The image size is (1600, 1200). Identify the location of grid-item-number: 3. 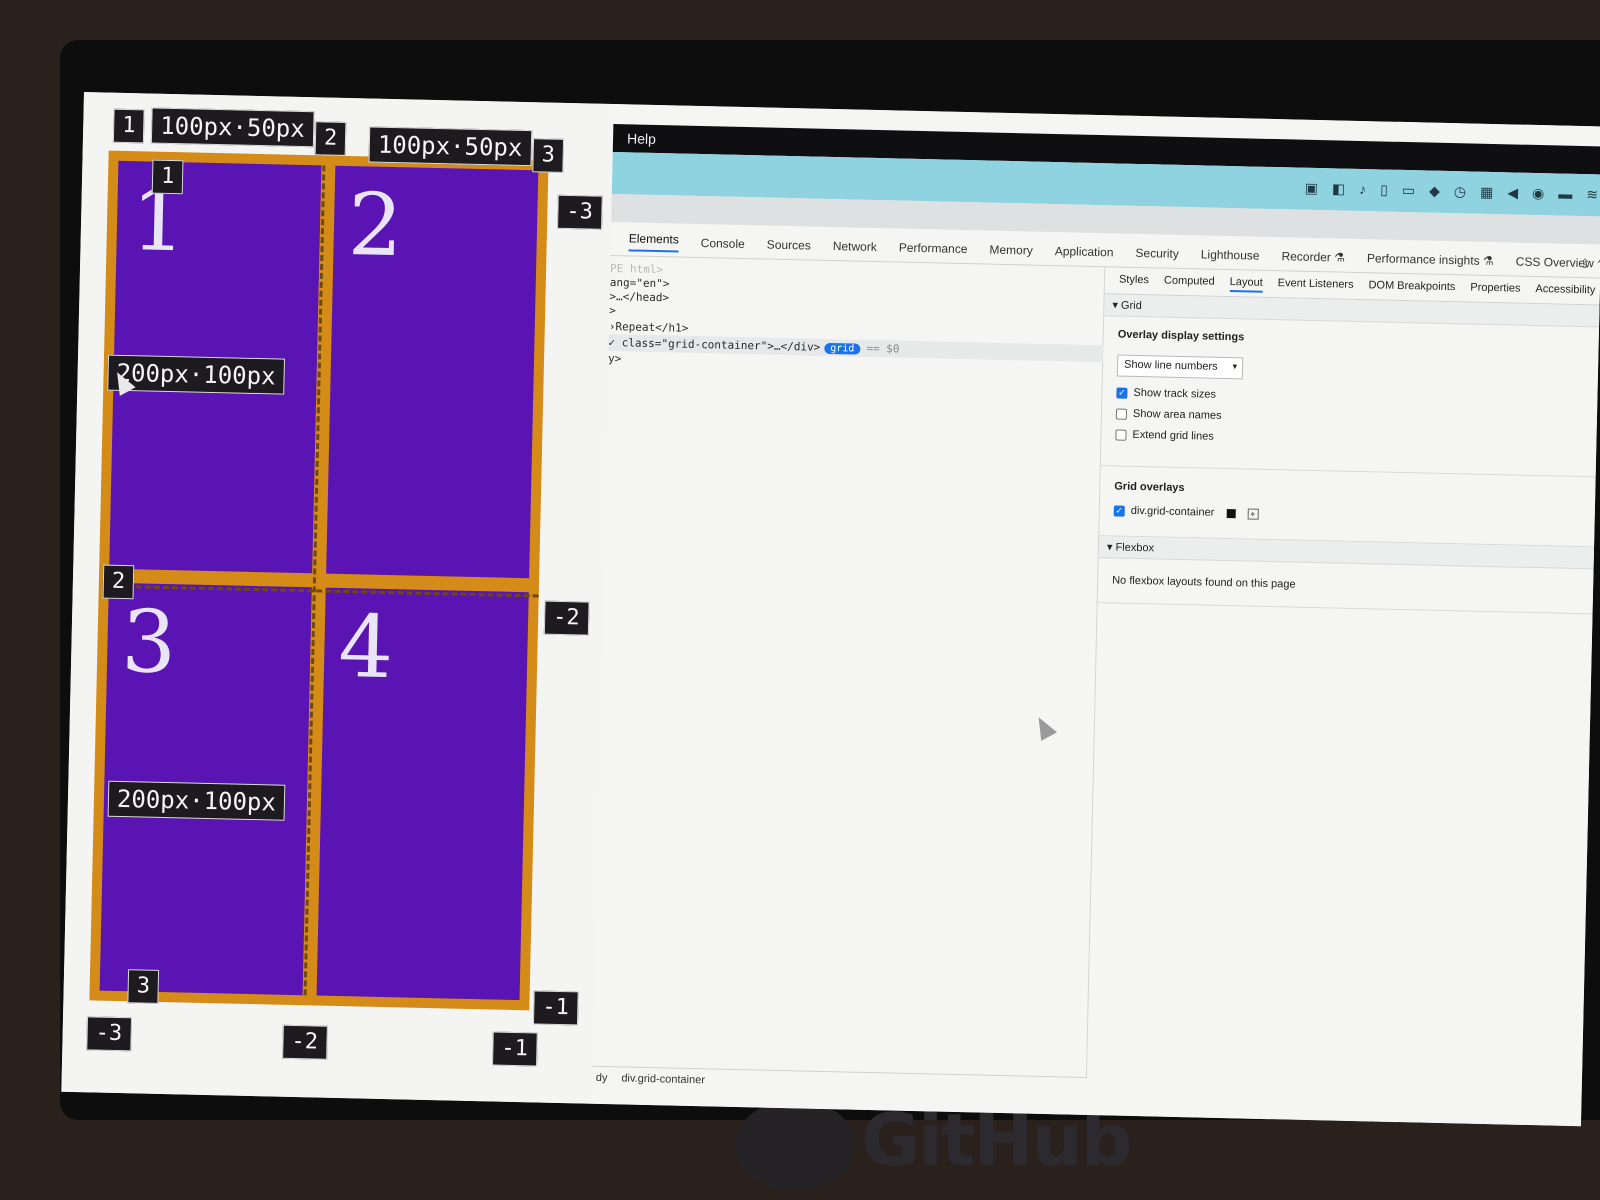
(149, 643).